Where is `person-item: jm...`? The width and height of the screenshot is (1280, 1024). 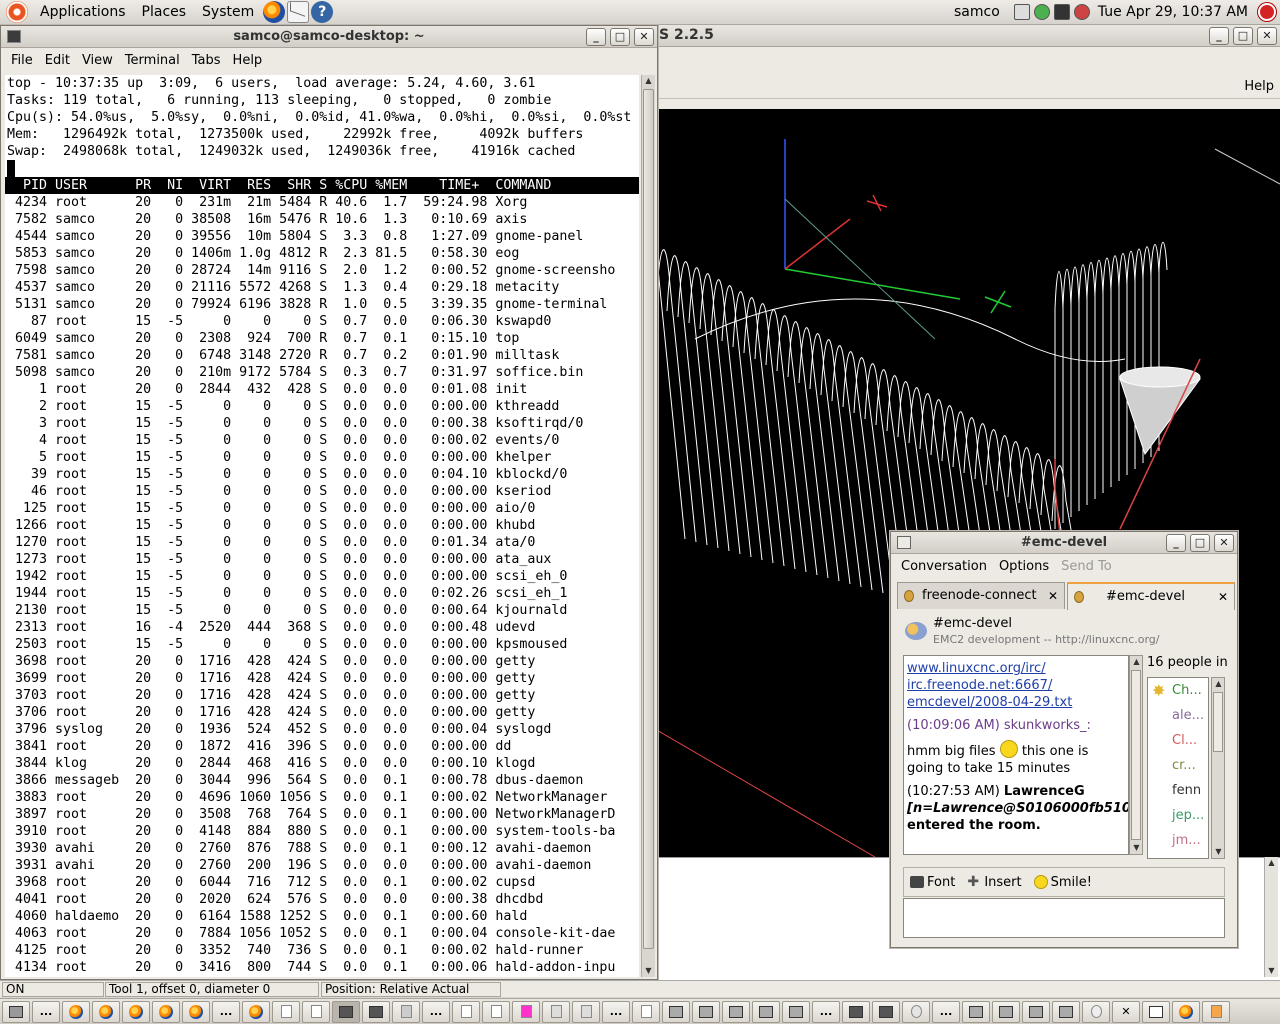 person-item: jm... is located at coordinates (1178, 840).